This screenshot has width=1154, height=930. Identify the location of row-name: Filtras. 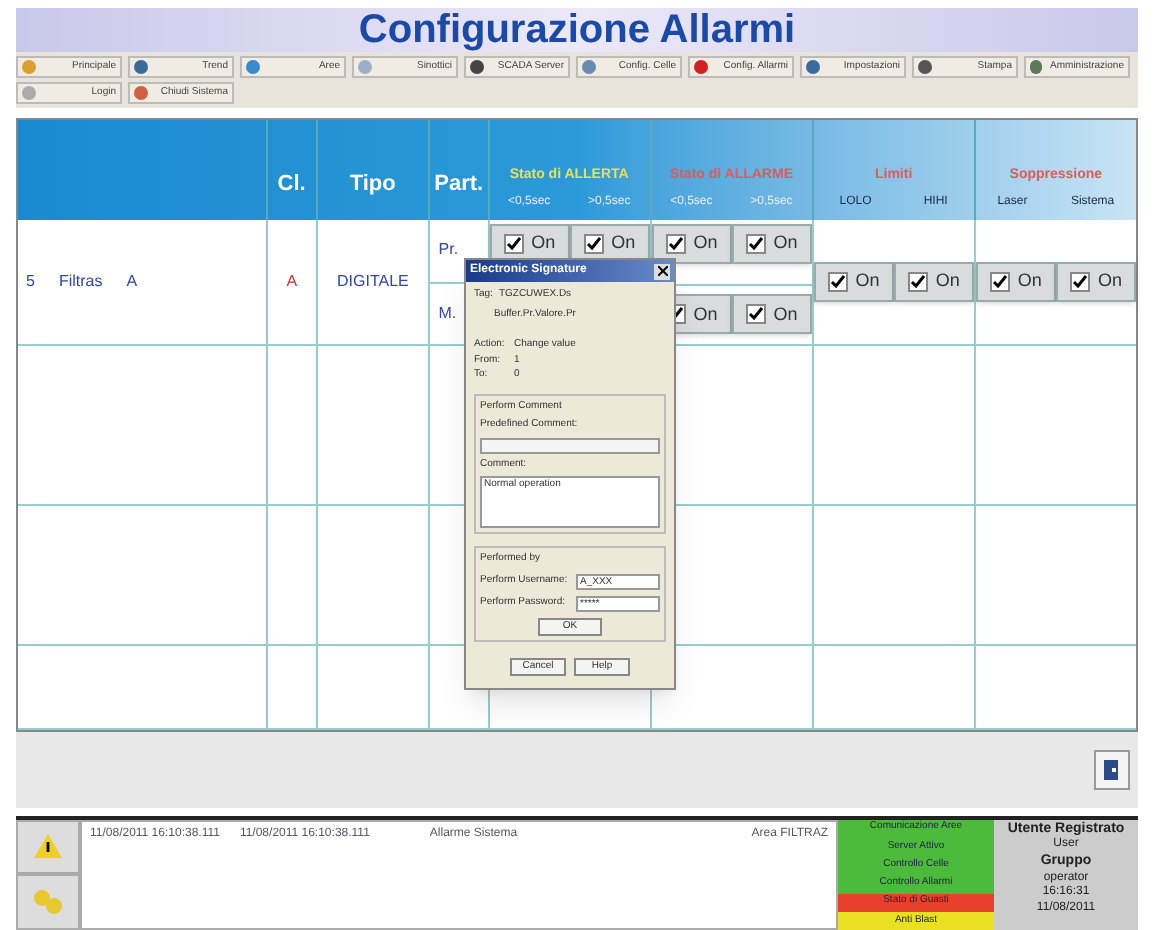
(80, 282).